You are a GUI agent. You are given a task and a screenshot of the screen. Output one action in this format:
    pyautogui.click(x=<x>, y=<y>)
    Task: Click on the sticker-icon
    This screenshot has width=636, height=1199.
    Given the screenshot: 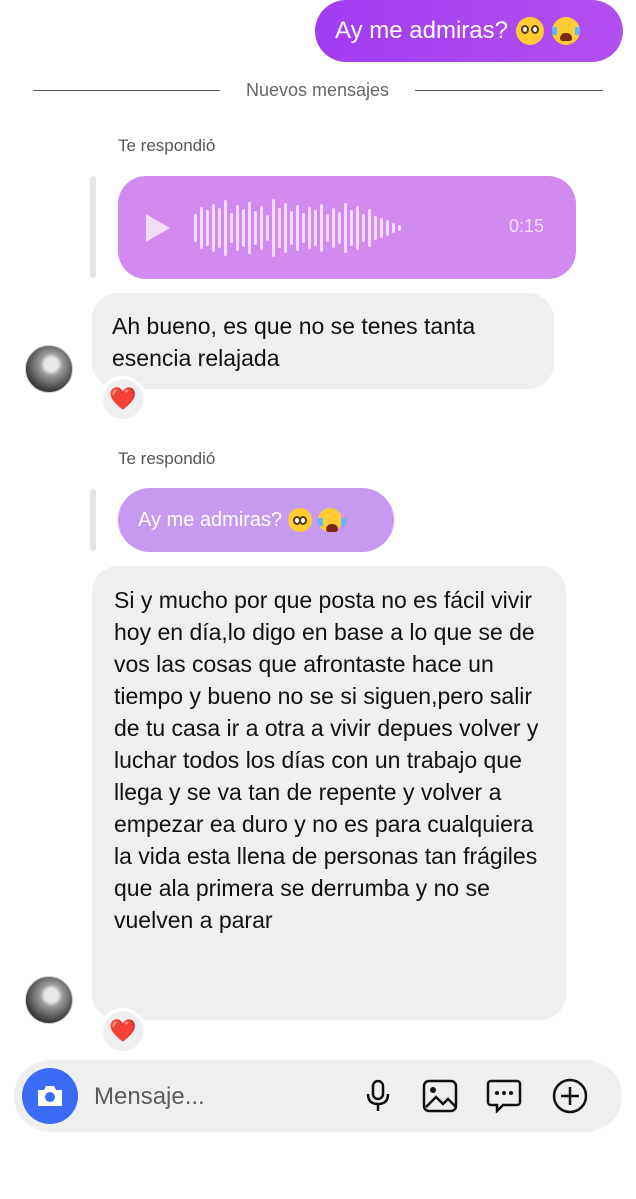 What is the action you would take?
    pyautogui.click(x=504, y=1096)
    